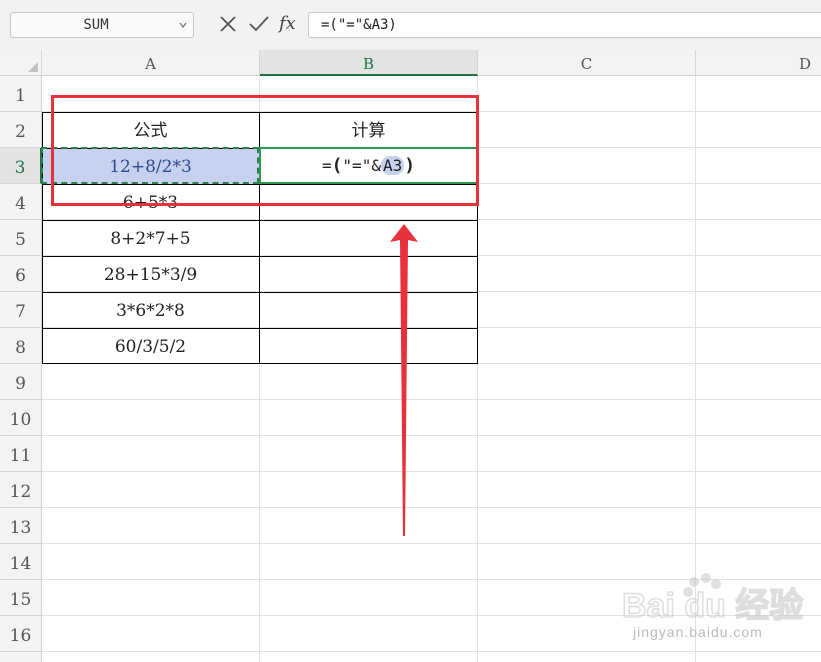  What do you see at coordinates (20, 94) in the screenshot?
I see `row-header-1: 1` at bounding box center [20, 94].